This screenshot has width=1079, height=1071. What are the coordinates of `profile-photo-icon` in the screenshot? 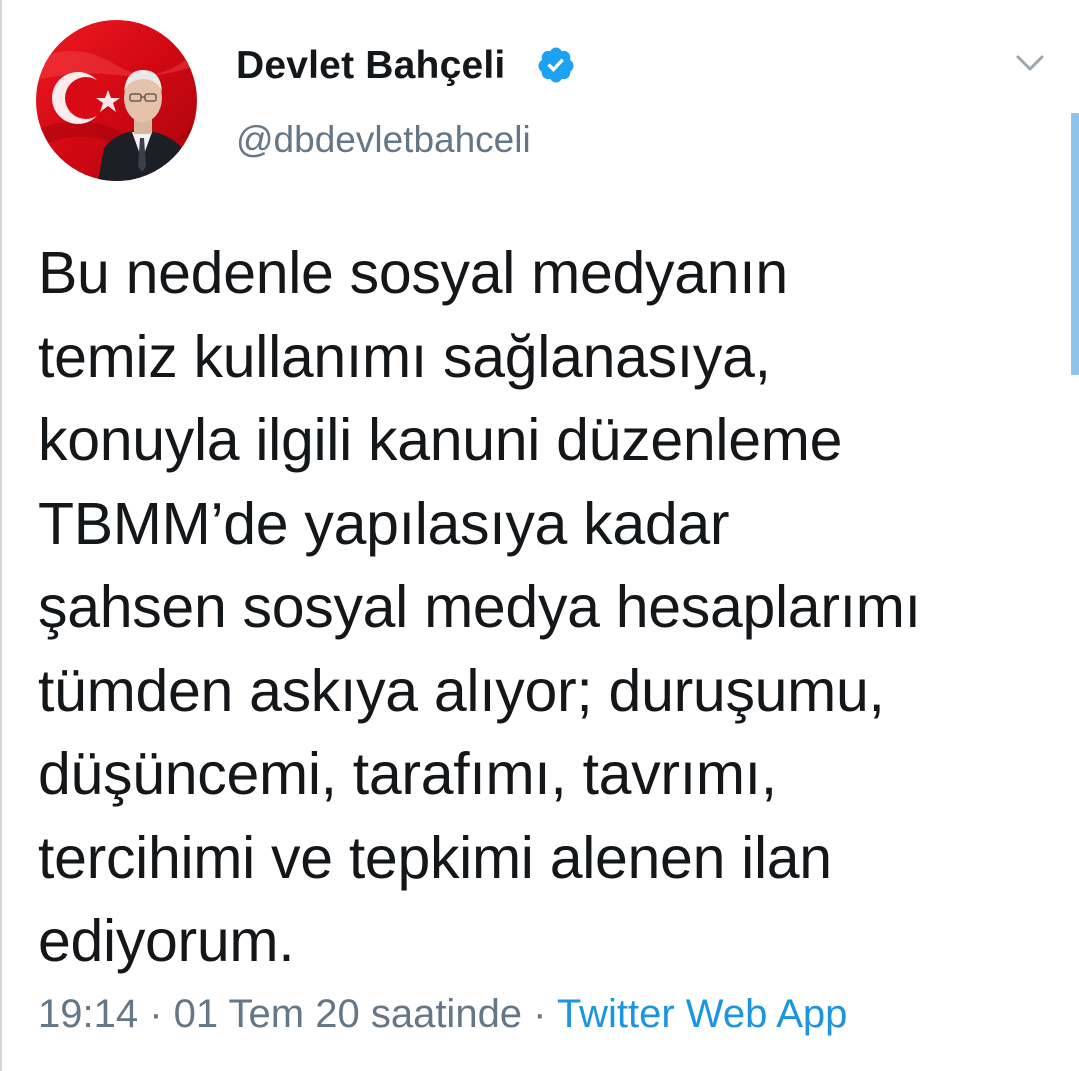 It's located at (116, 100).